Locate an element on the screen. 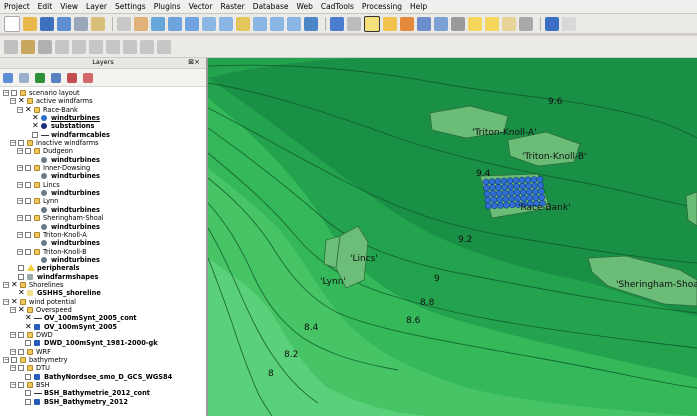  pan-to-selection-icon is located at coordinates (158, 23).